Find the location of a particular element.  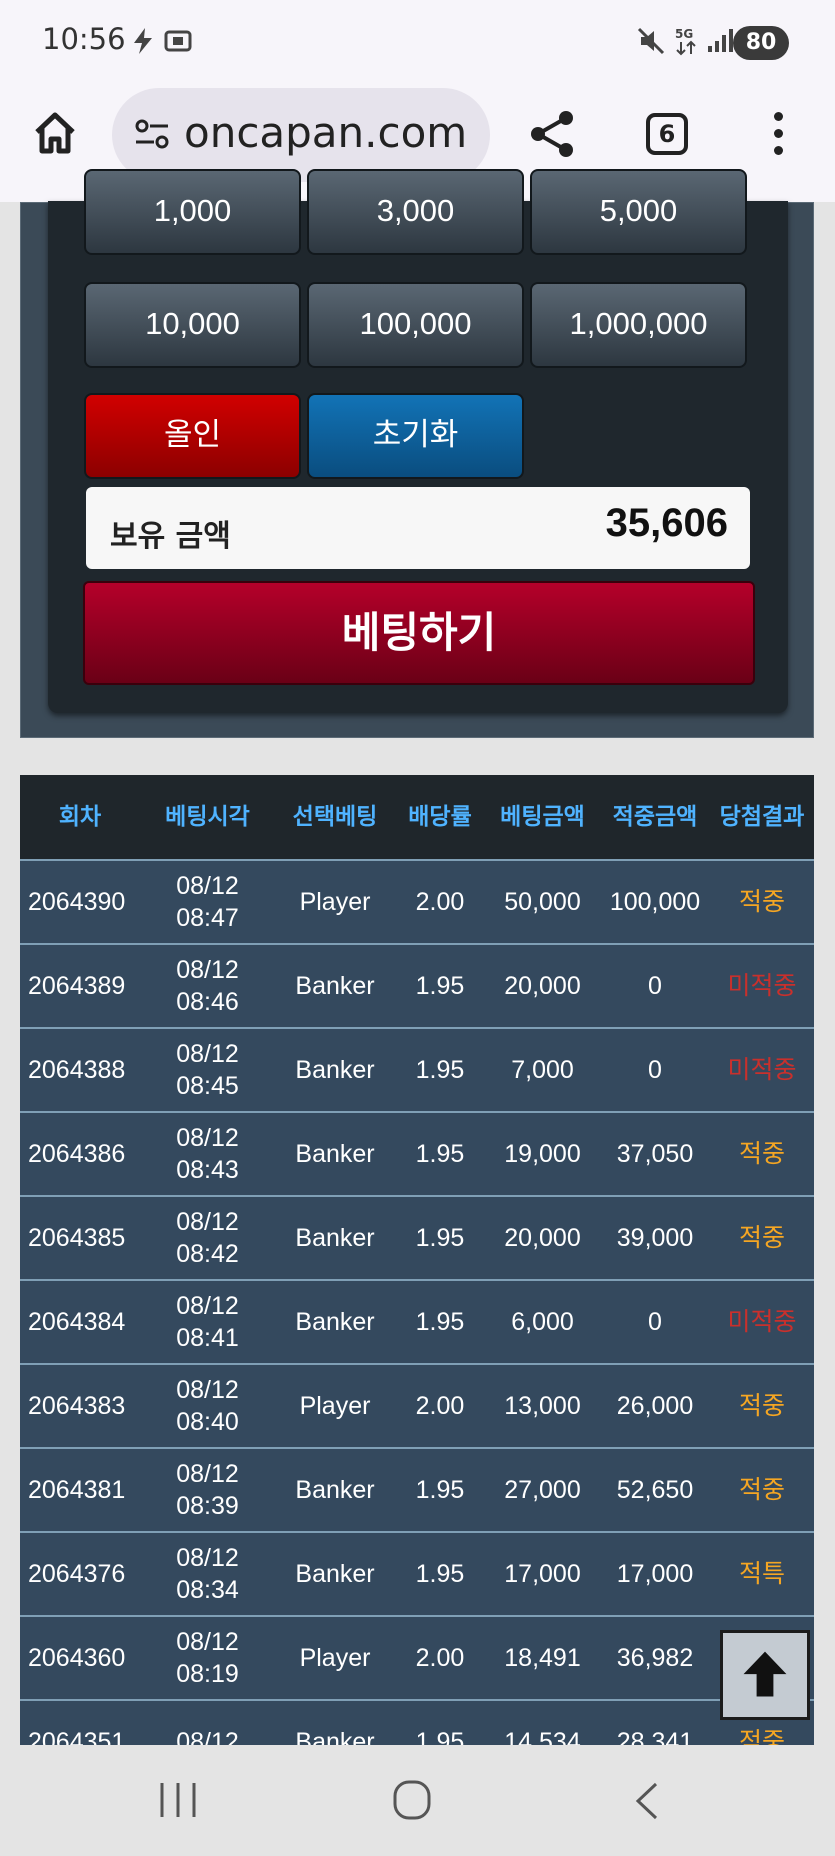

tab-switcher-button: 6 is located at coordinates (667, 134).